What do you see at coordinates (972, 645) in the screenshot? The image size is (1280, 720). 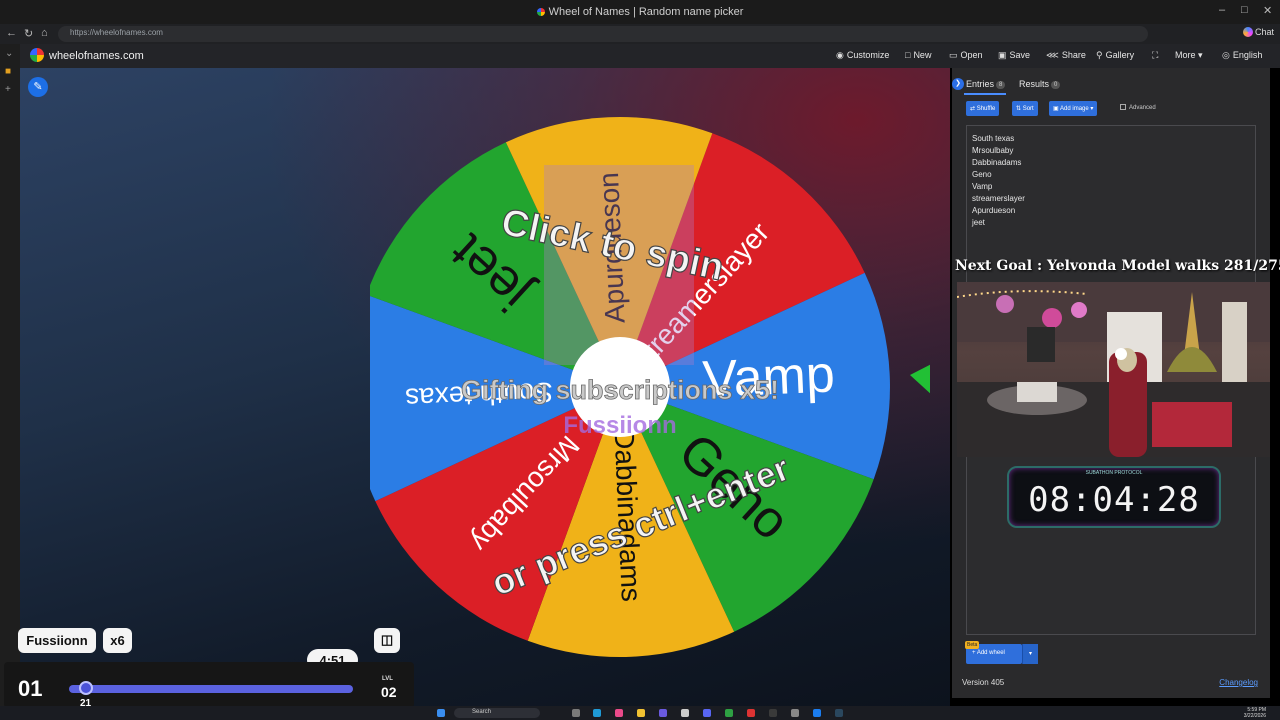 I see `beta-badge: Beta` at bounding box center [972, 645].